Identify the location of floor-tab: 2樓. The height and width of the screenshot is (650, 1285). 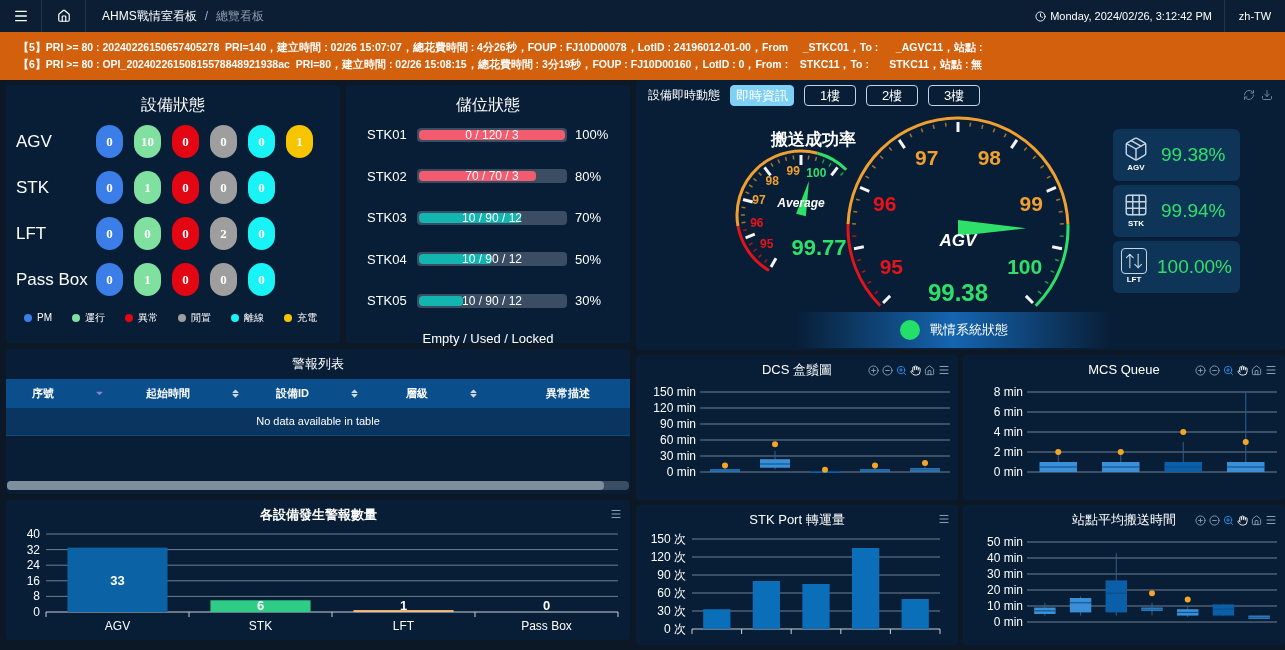
(892, 95).